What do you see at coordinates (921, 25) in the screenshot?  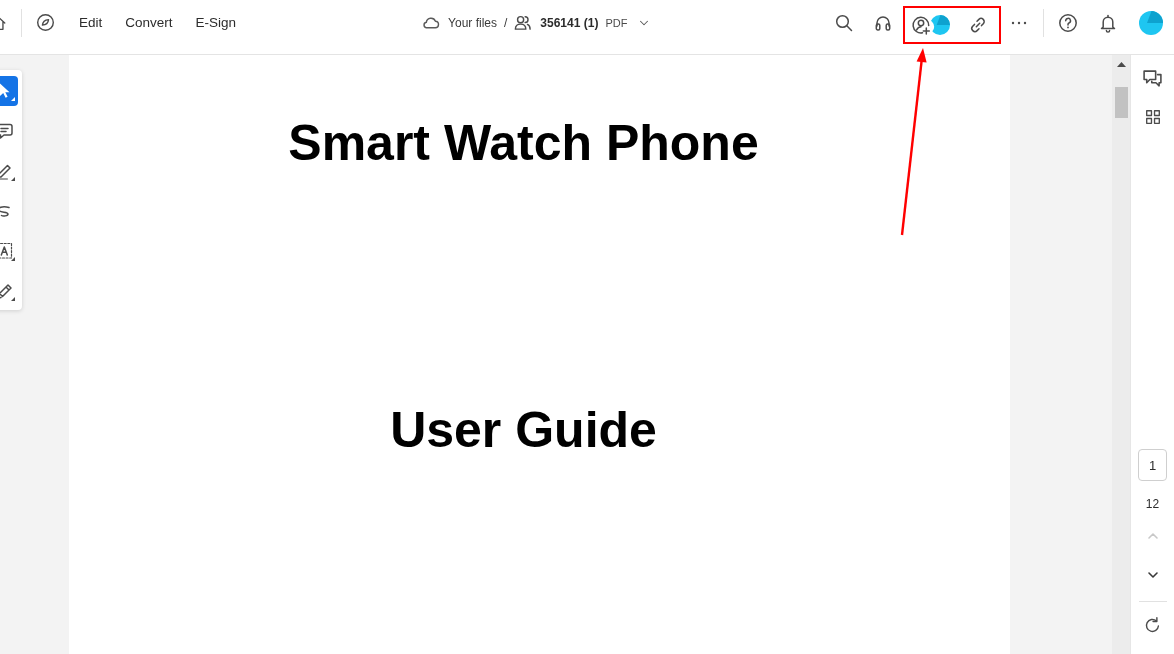 I see `add-user-icon` at bounding box center [921, 25].